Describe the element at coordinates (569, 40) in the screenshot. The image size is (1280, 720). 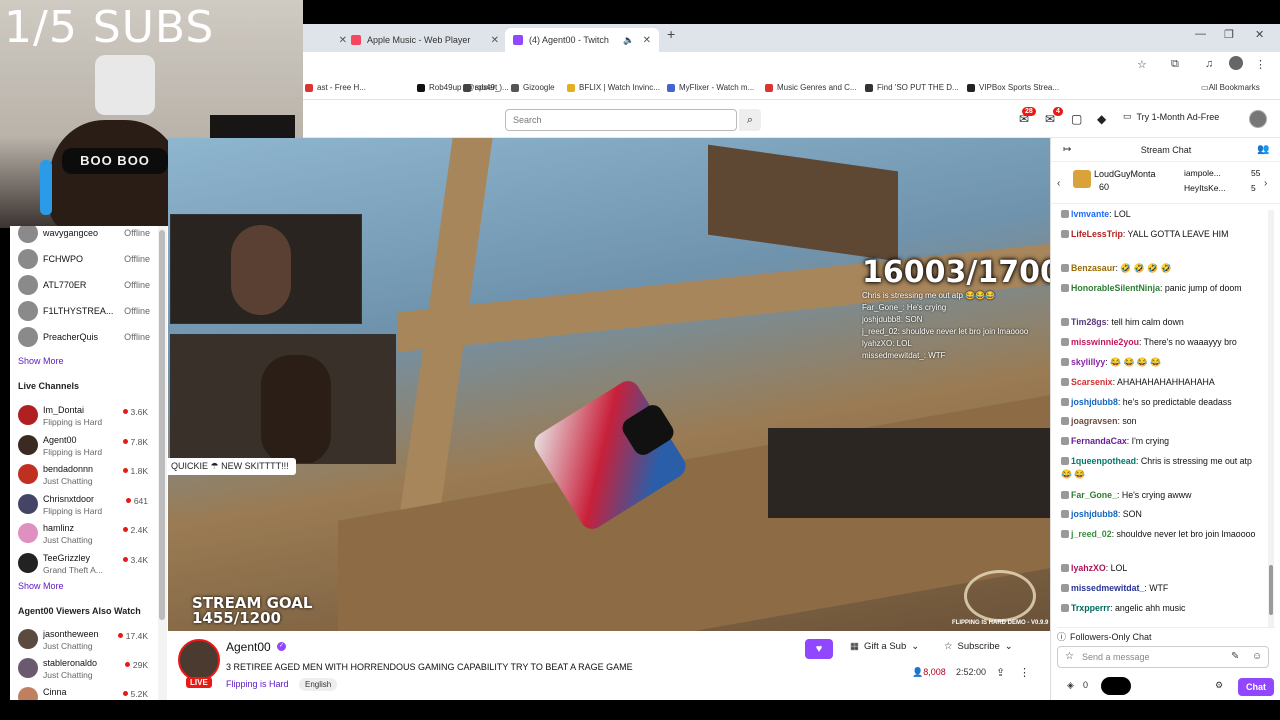
I see `tab-label: (4) Agent00 - Twitch` at that location.